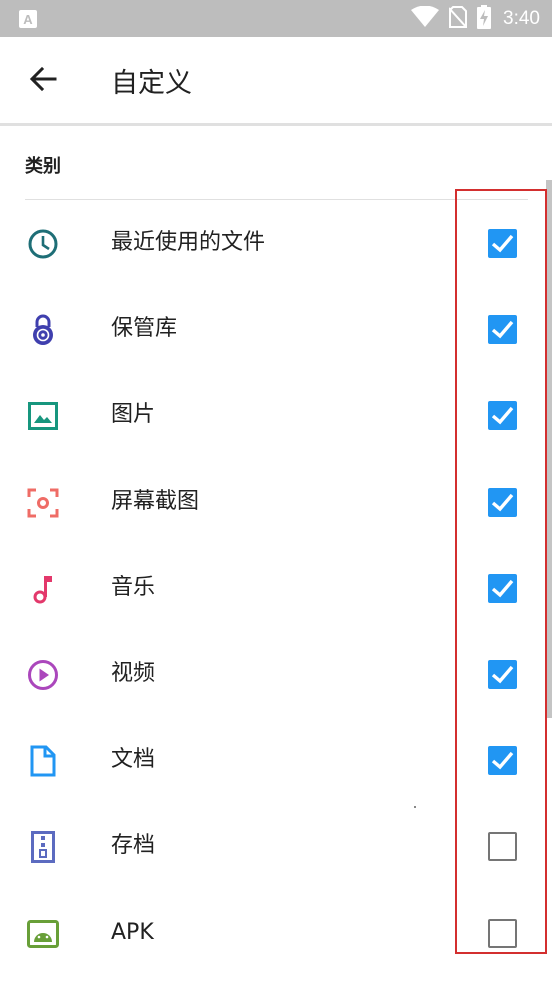  Describe the element at coordinates (43, 934) in the screenshot. I see `android-icon` at that location.